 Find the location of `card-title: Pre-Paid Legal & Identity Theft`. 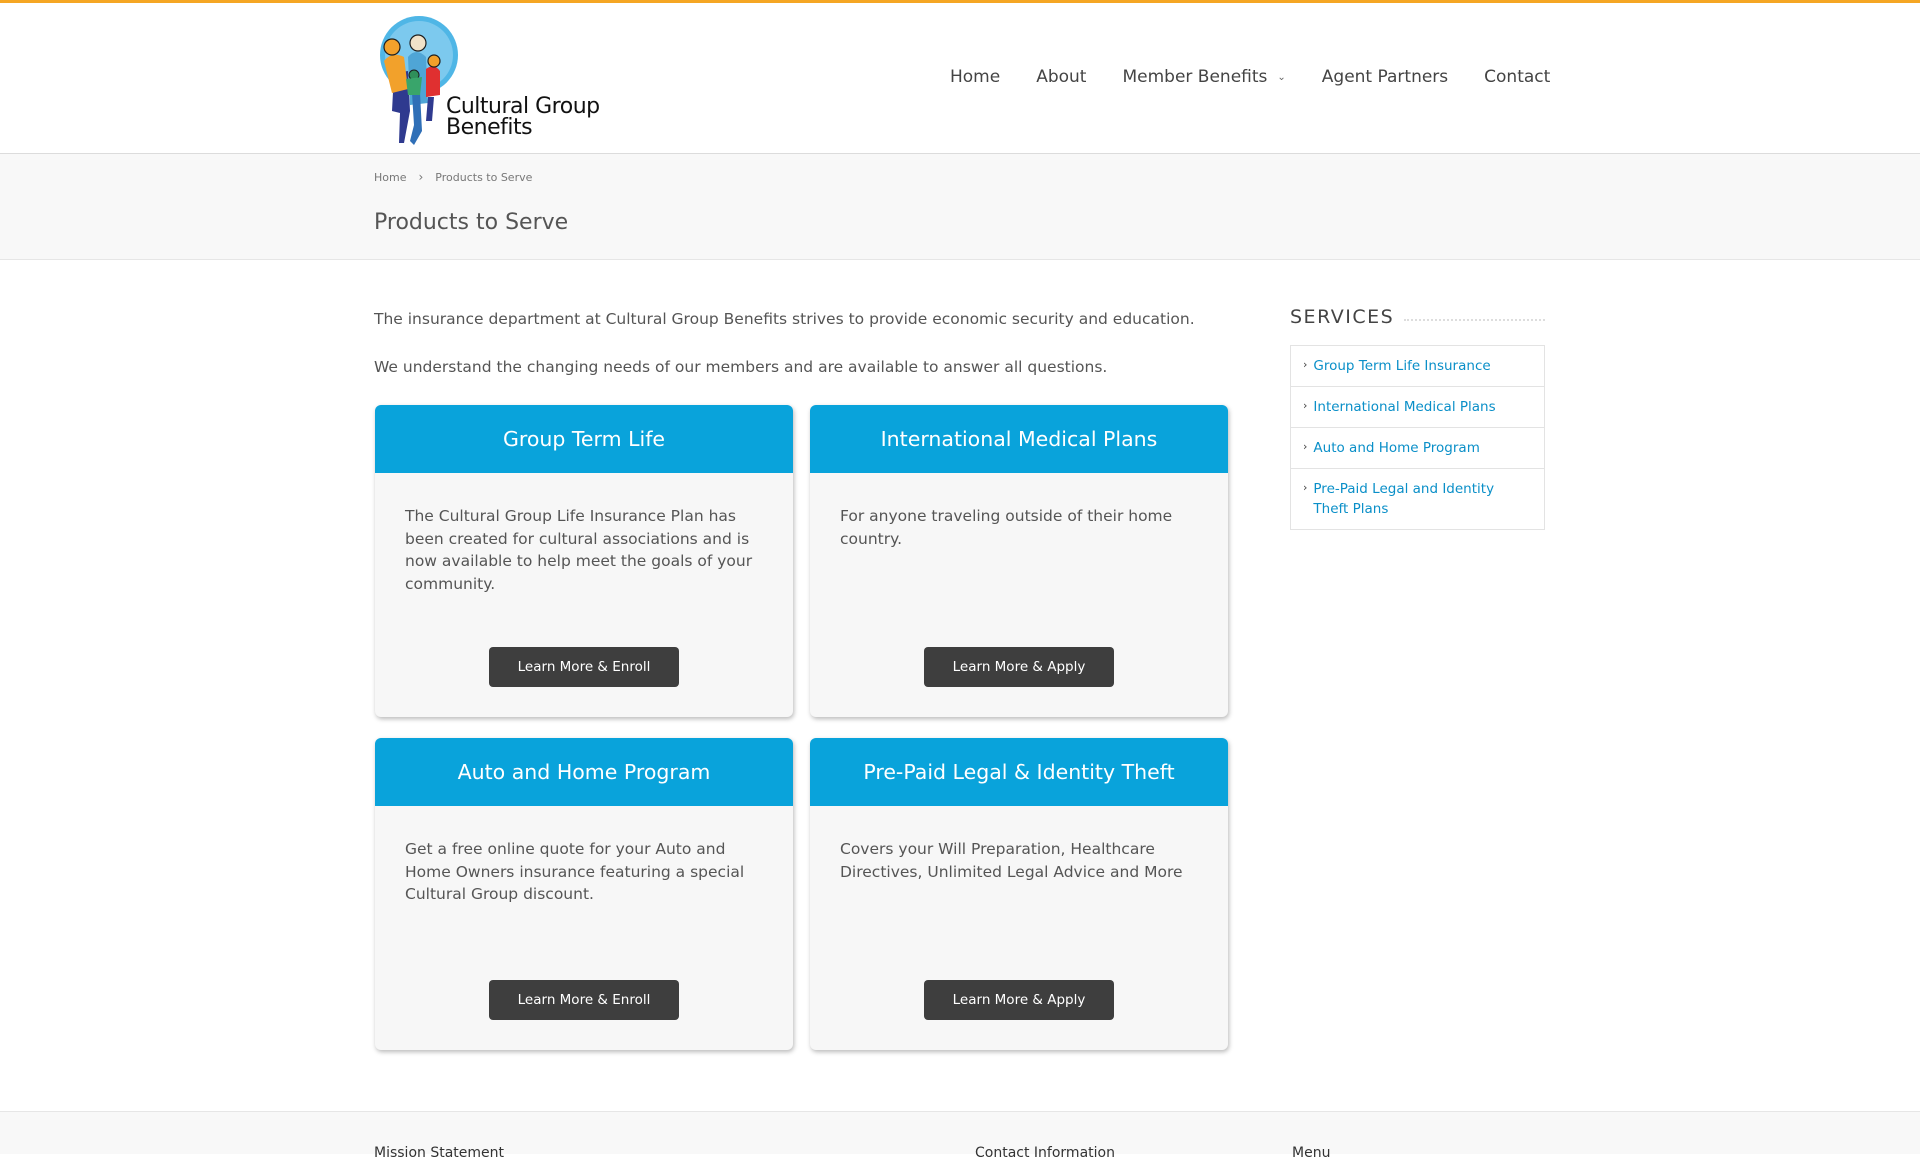

card-title: Pre-Paid Legal & Identity Theft is located at coordinates (1019, 772).